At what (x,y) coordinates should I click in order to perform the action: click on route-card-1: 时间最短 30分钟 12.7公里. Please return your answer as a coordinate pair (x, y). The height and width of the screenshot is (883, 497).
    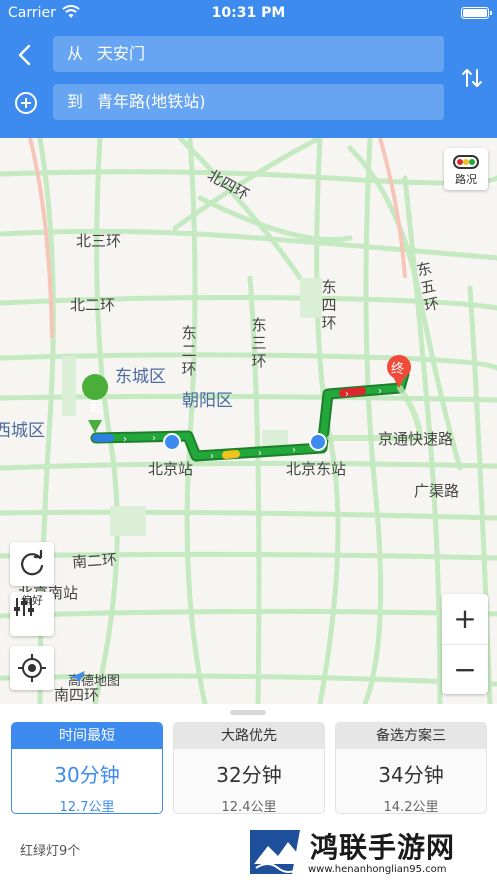
    Looking at the image, I should click on (87, 768).